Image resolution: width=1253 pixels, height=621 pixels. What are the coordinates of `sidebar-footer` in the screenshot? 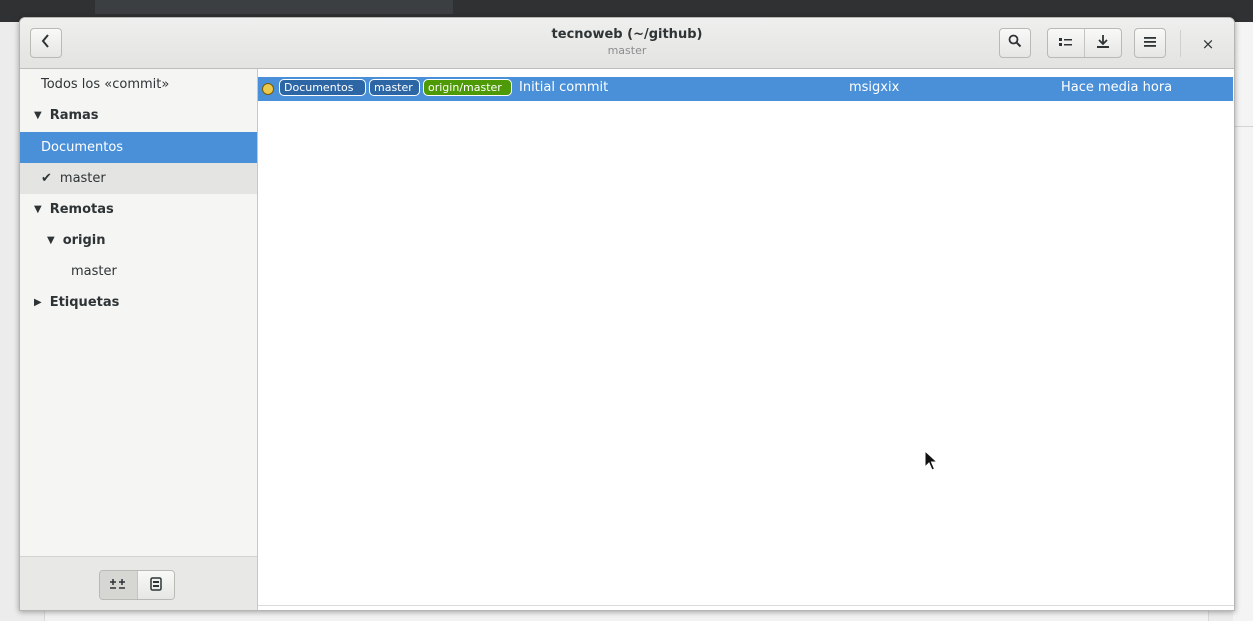 It's located at (138, 583).